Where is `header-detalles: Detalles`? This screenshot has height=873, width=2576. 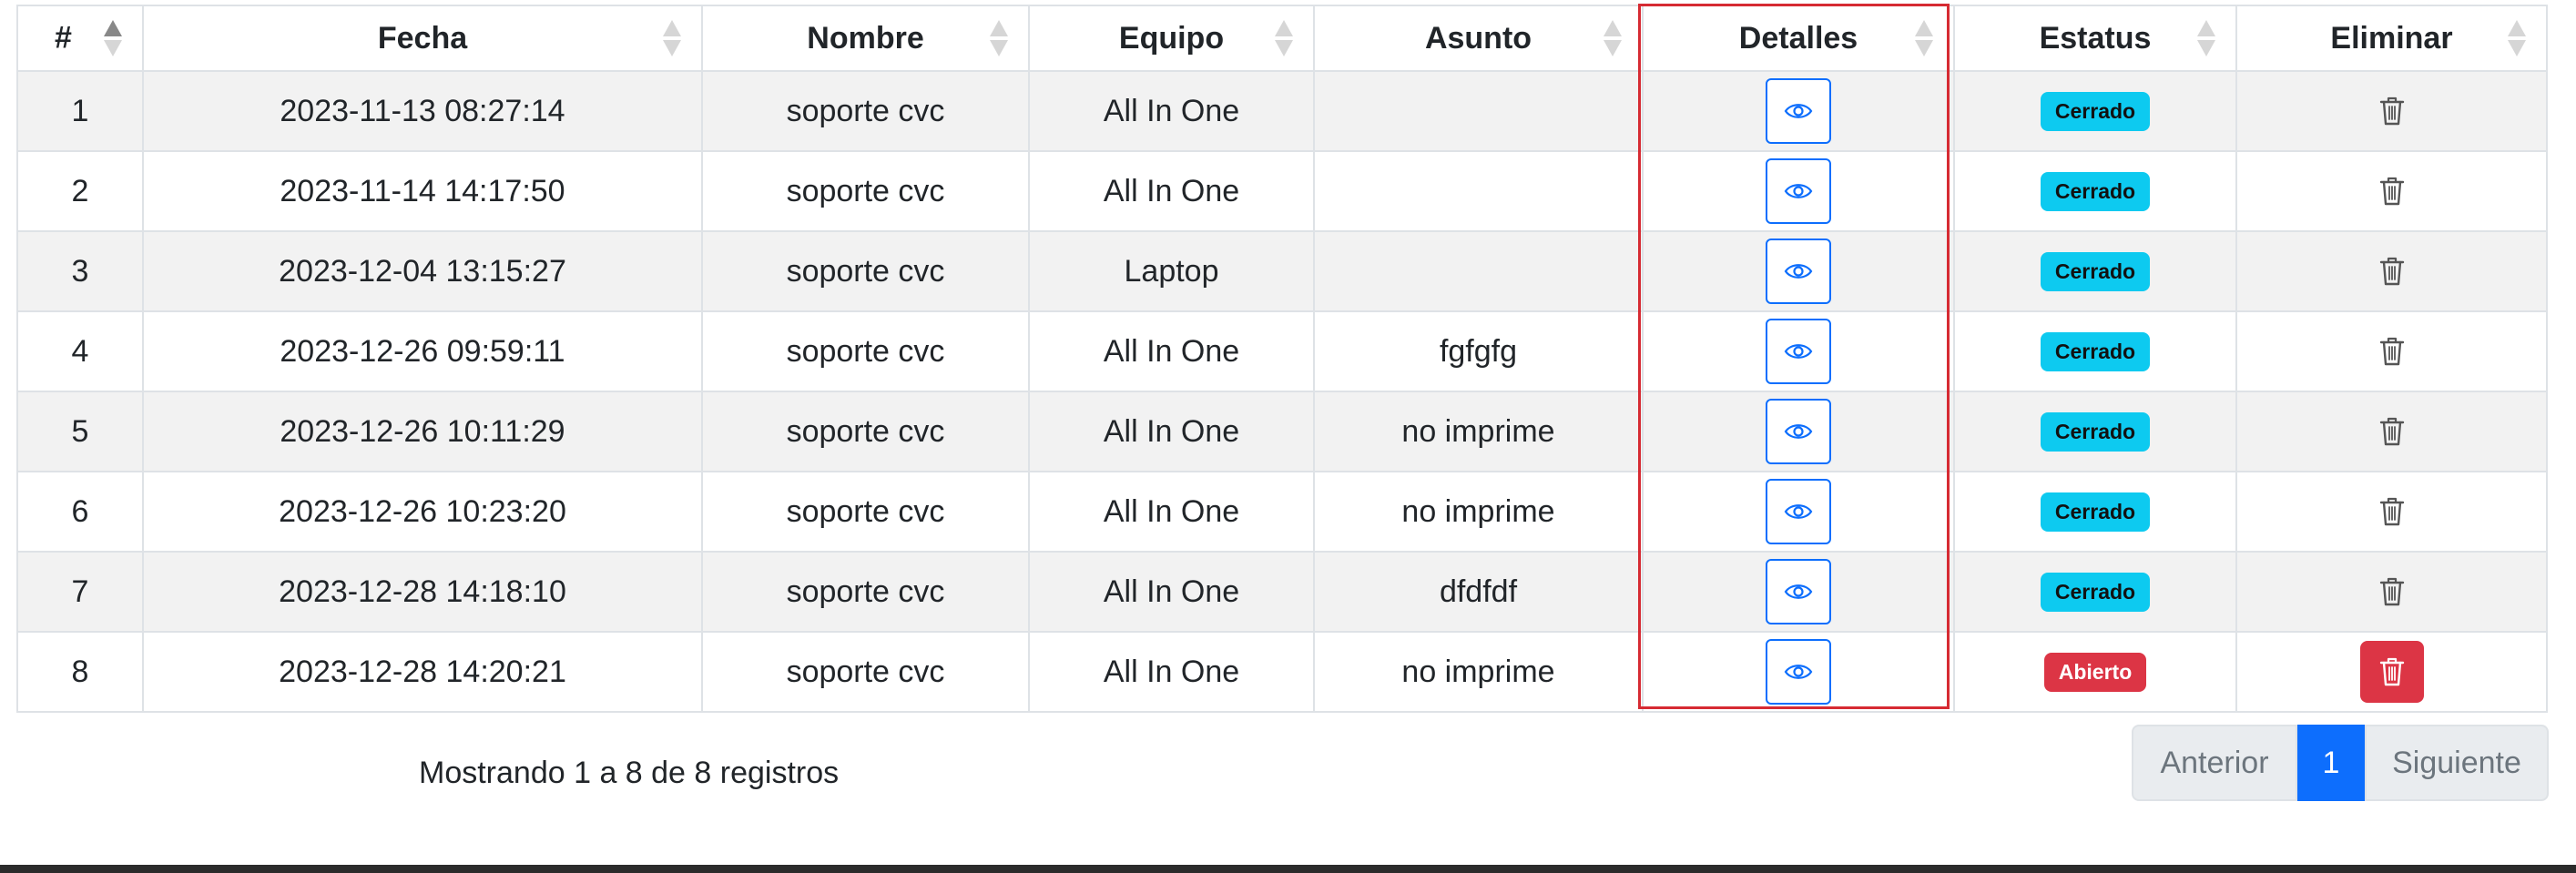 header-detalles: Detalles is located at coordinates (1799, 39).